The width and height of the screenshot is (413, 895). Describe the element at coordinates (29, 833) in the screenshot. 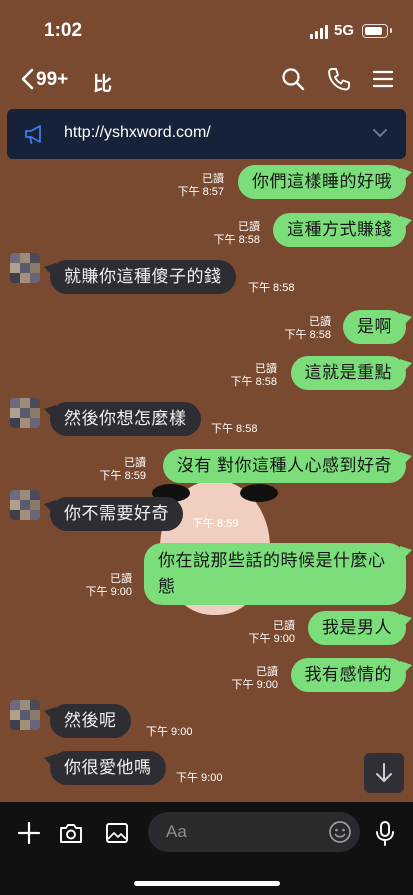

I see `plus-icon` at that location.